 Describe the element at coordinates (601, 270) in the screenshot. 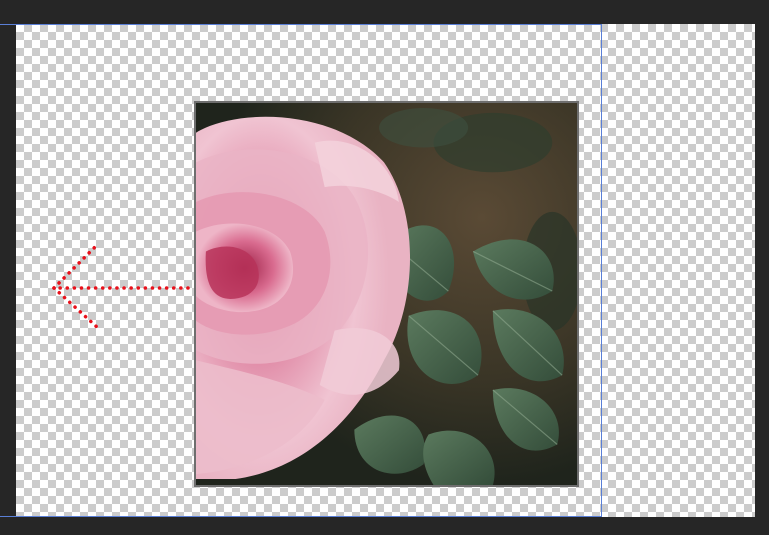

I see `guide-line-vertical` at that location.